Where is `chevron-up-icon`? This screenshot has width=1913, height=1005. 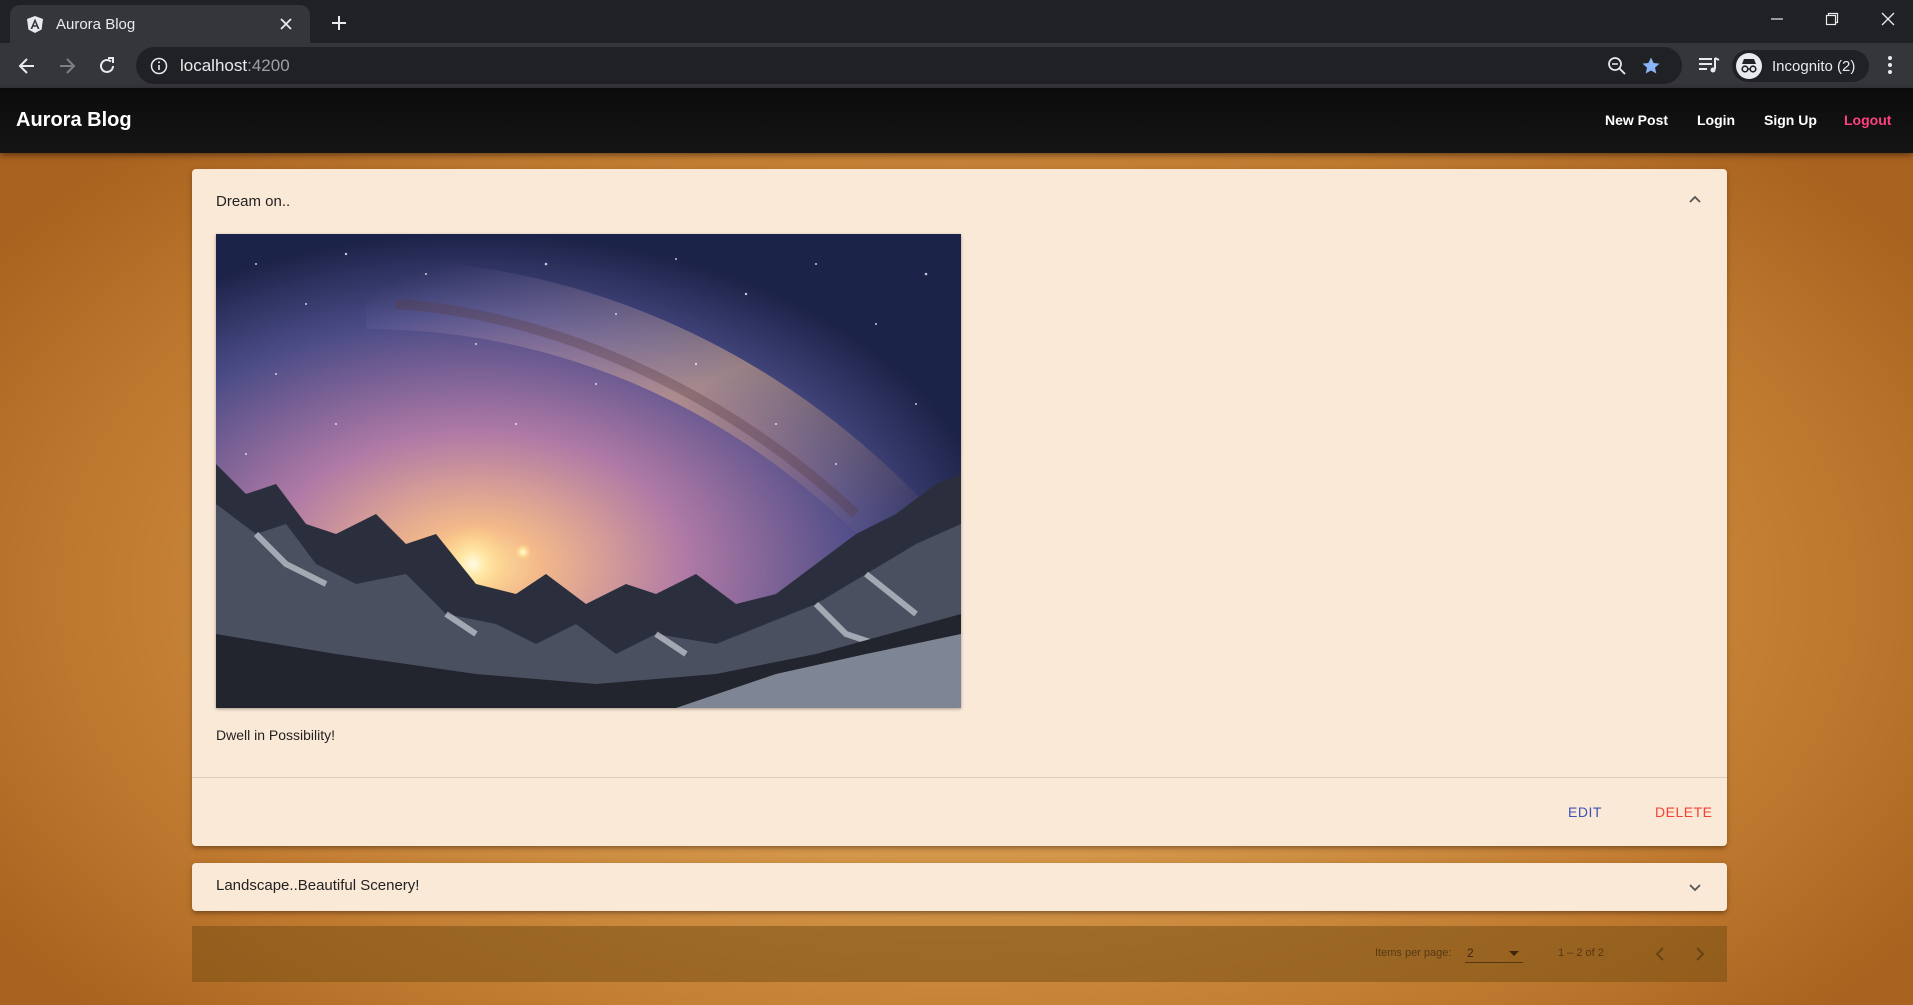
chevron-up-icon is located at coordinates (1695, 199).